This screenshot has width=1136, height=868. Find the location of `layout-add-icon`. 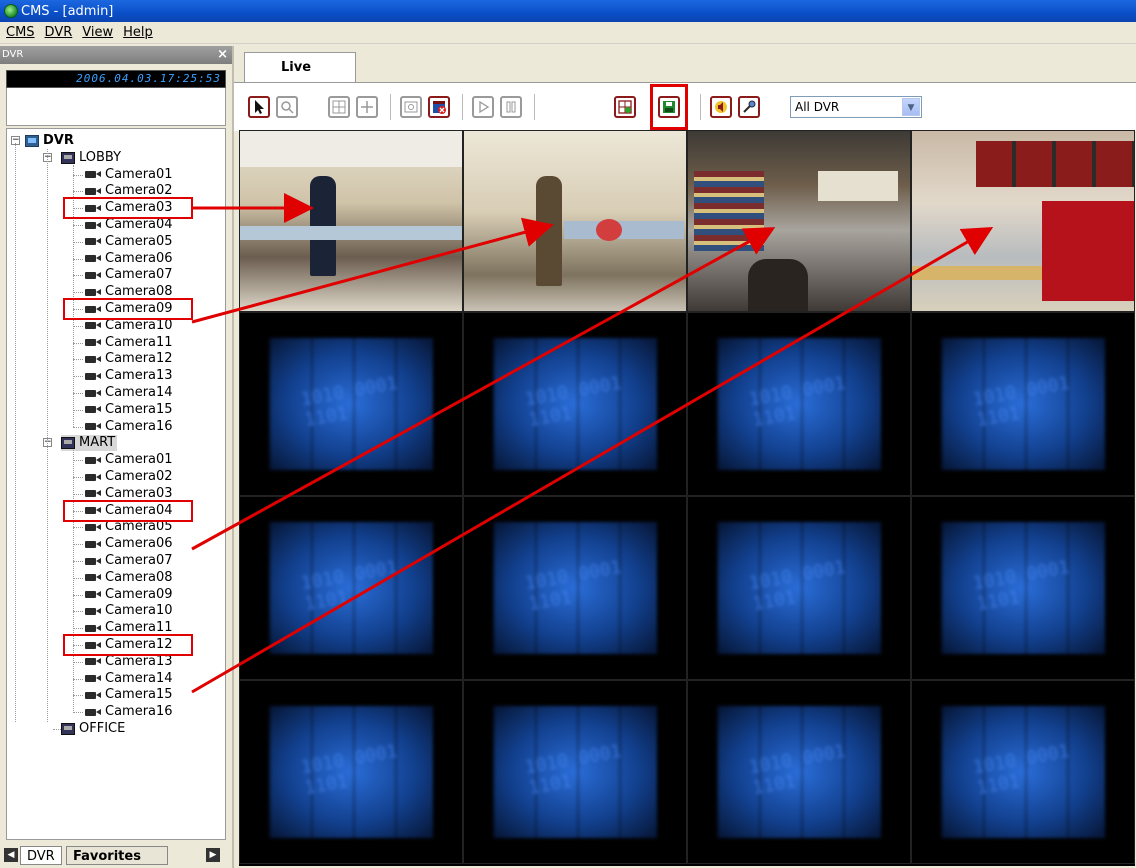

layout-add-icon is located at coordinates (625, 107).